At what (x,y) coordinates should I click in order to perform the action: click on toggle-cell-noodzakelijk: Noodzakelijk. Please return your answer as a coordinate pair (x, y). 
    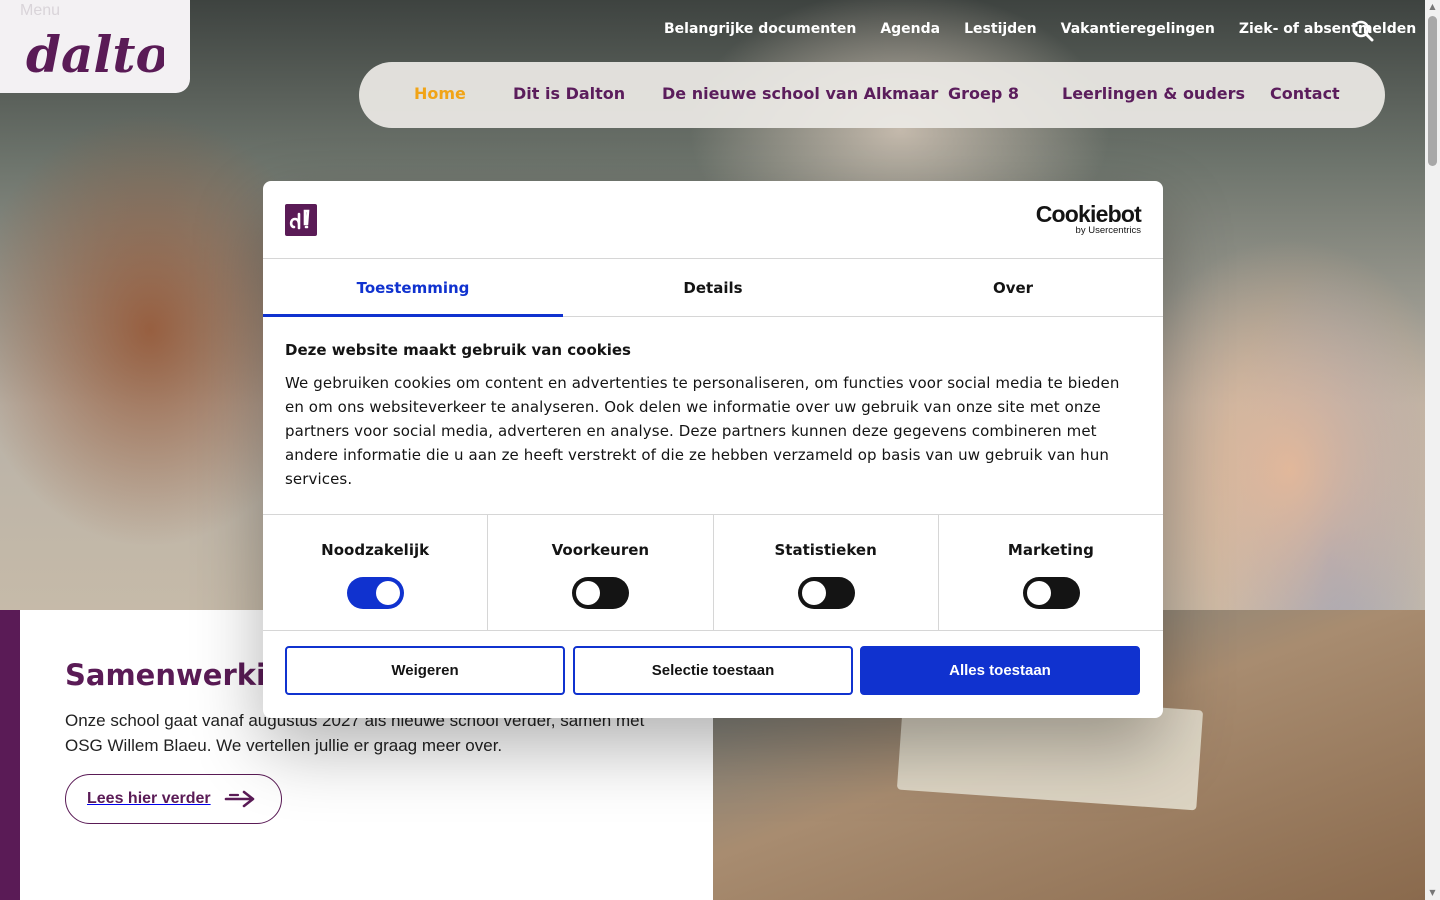
    Looking at the image, I should click on (376, 572).